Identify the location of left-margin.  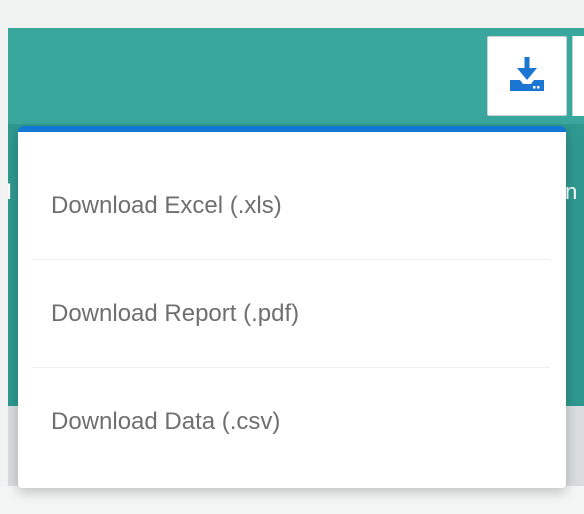
(4, 257).